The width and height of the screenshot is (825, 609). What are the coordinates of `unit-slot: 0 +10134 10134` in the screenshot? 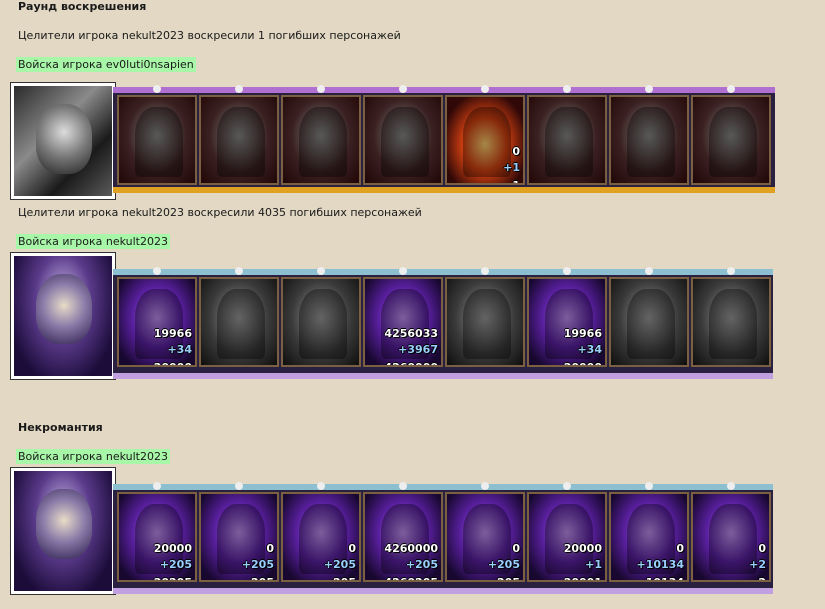 It's located at (649, 537).